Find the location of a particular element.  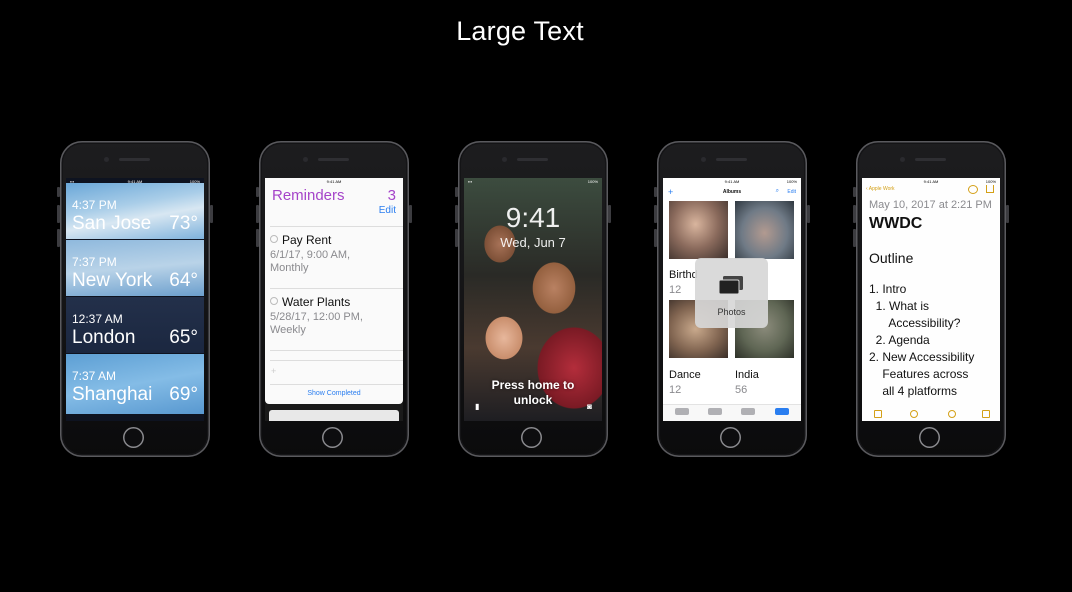

weather-city: London is located at coordinates (104, 337).